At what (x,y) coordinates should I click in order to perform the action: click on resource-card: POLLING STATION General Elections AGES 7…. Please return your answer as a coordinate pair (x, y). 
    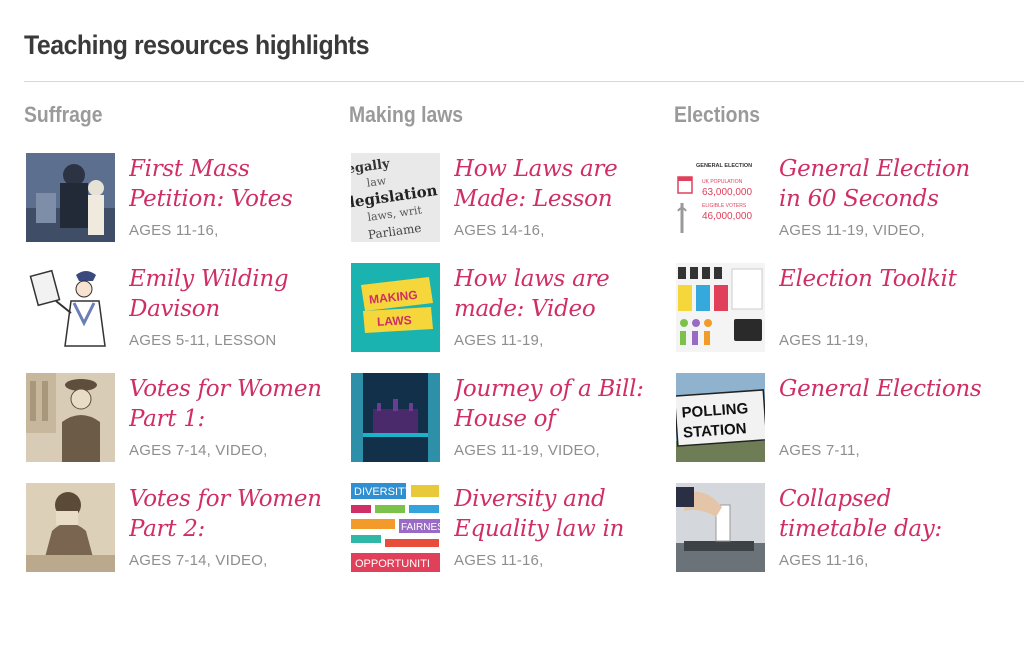
    Looking at the image, I should click on (831, 418).